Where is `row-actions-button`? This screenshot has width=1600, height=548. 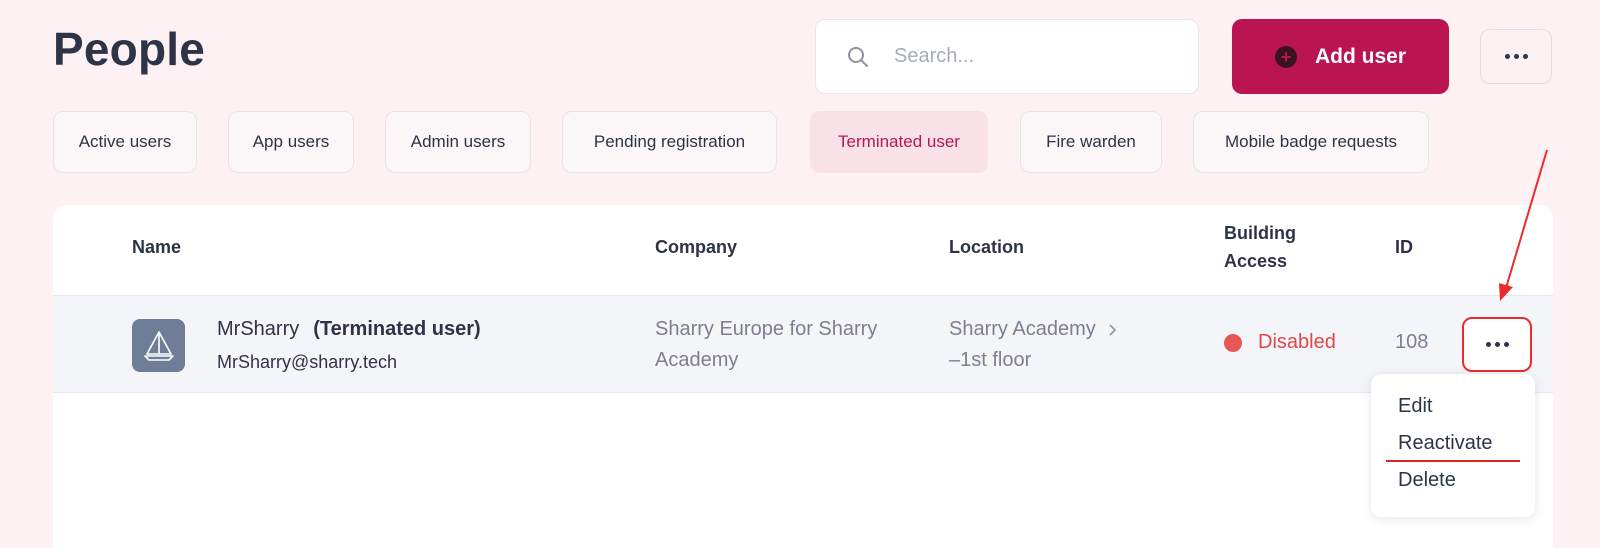
row-actions-button is located at coordinates (1497, 344).